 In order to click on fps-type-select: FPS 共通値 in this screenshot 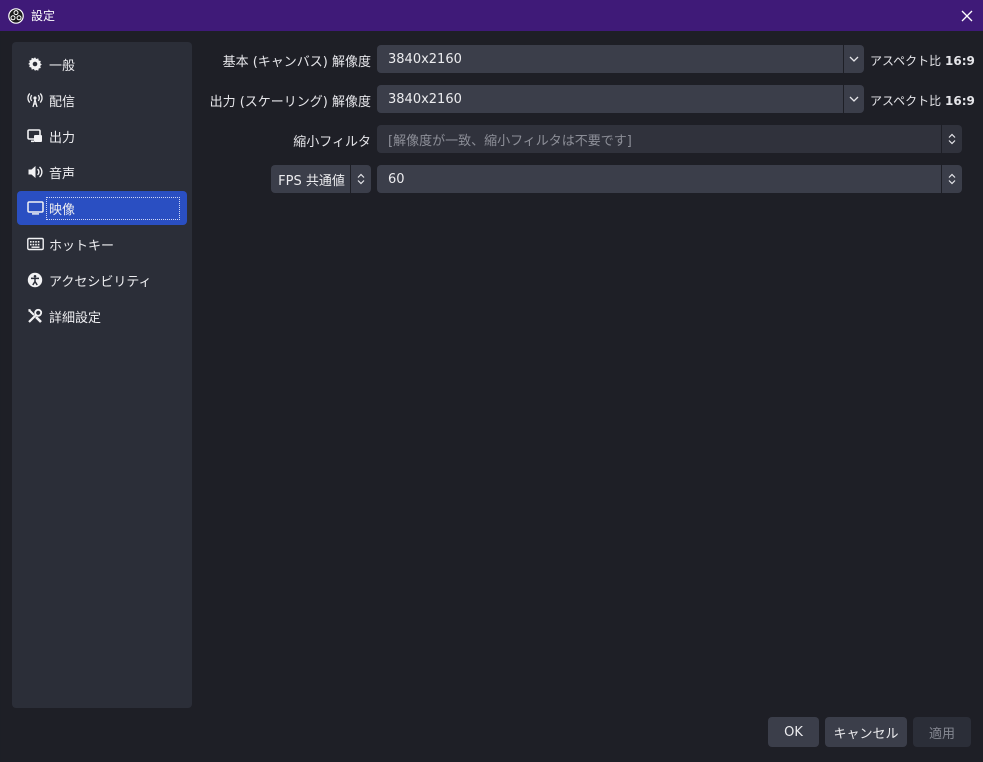, I will do `click(321, 179)`.